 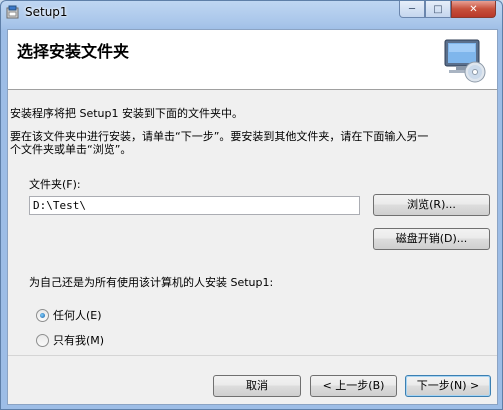 What do you see at coordinates (42, 340) in the screenshot?
I see `radio-just-me` at bounding box center [42, 340].